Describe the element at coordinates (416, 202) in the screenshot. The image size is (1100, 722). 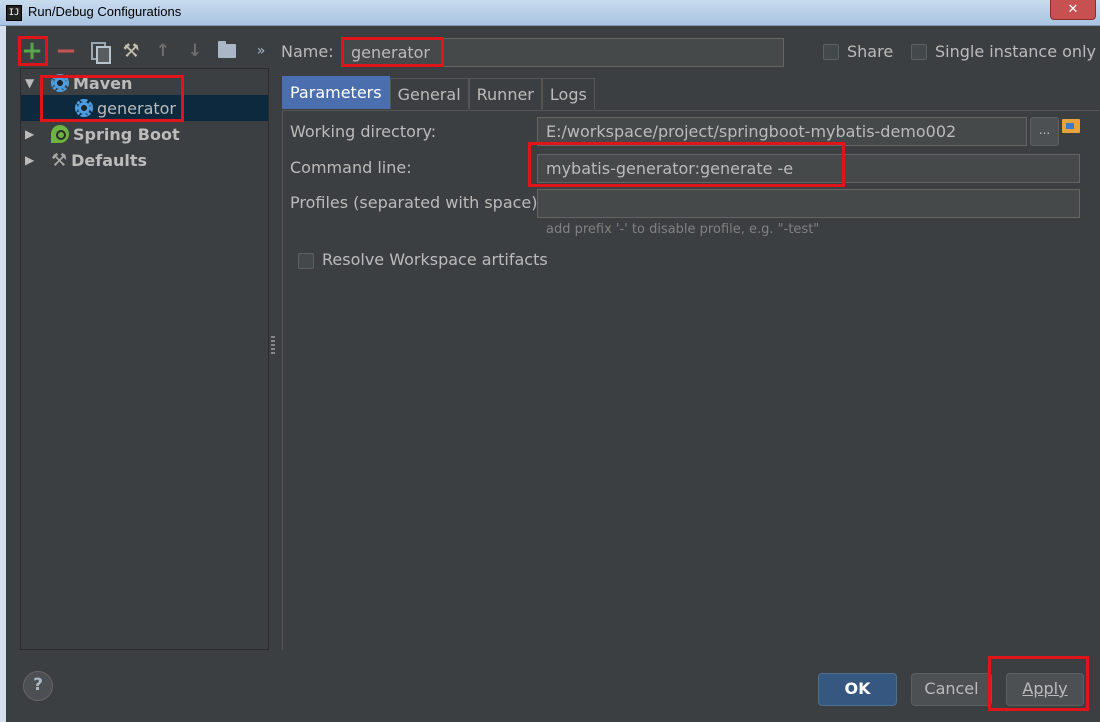
I see `profiles-label: Profiles (separated with space):` at that location.